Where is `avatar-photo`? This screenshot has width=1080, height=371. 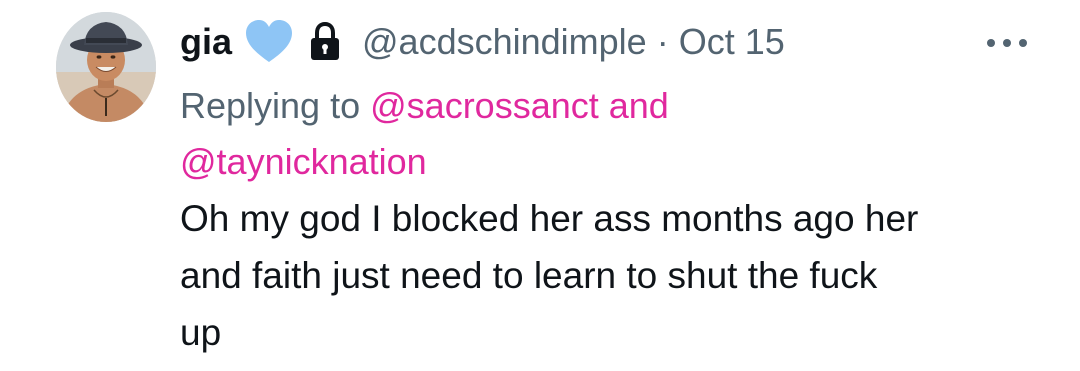
avatar-photo is located at coordinates (106, 67).